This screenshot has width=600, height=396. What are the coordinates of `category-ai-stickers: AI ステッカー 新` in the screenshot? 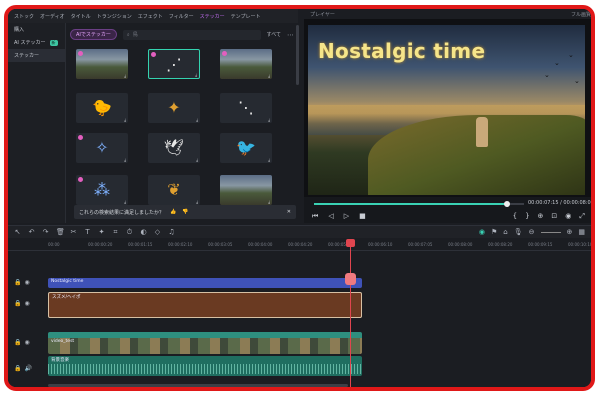 It's located at (36, 42).